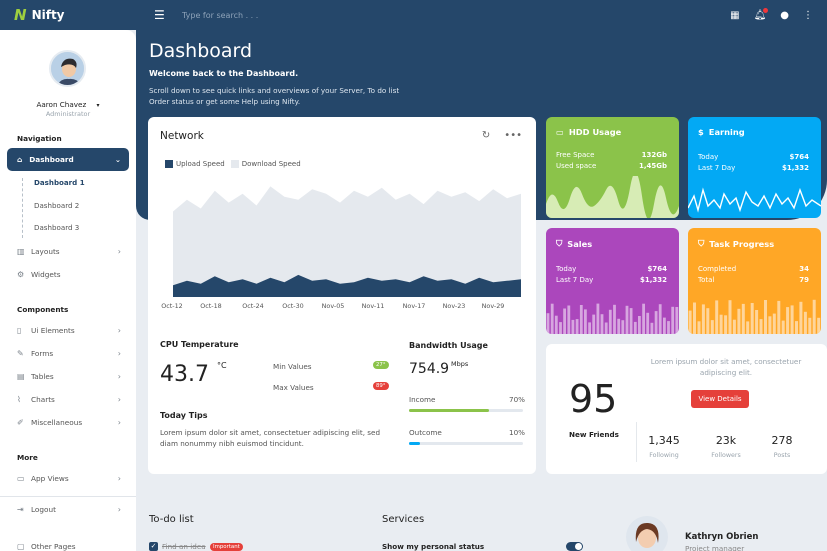 Image resolution: width=827 pixels, height=551 pixels. I want to click on income-percent: 70%, so click(517, 399).